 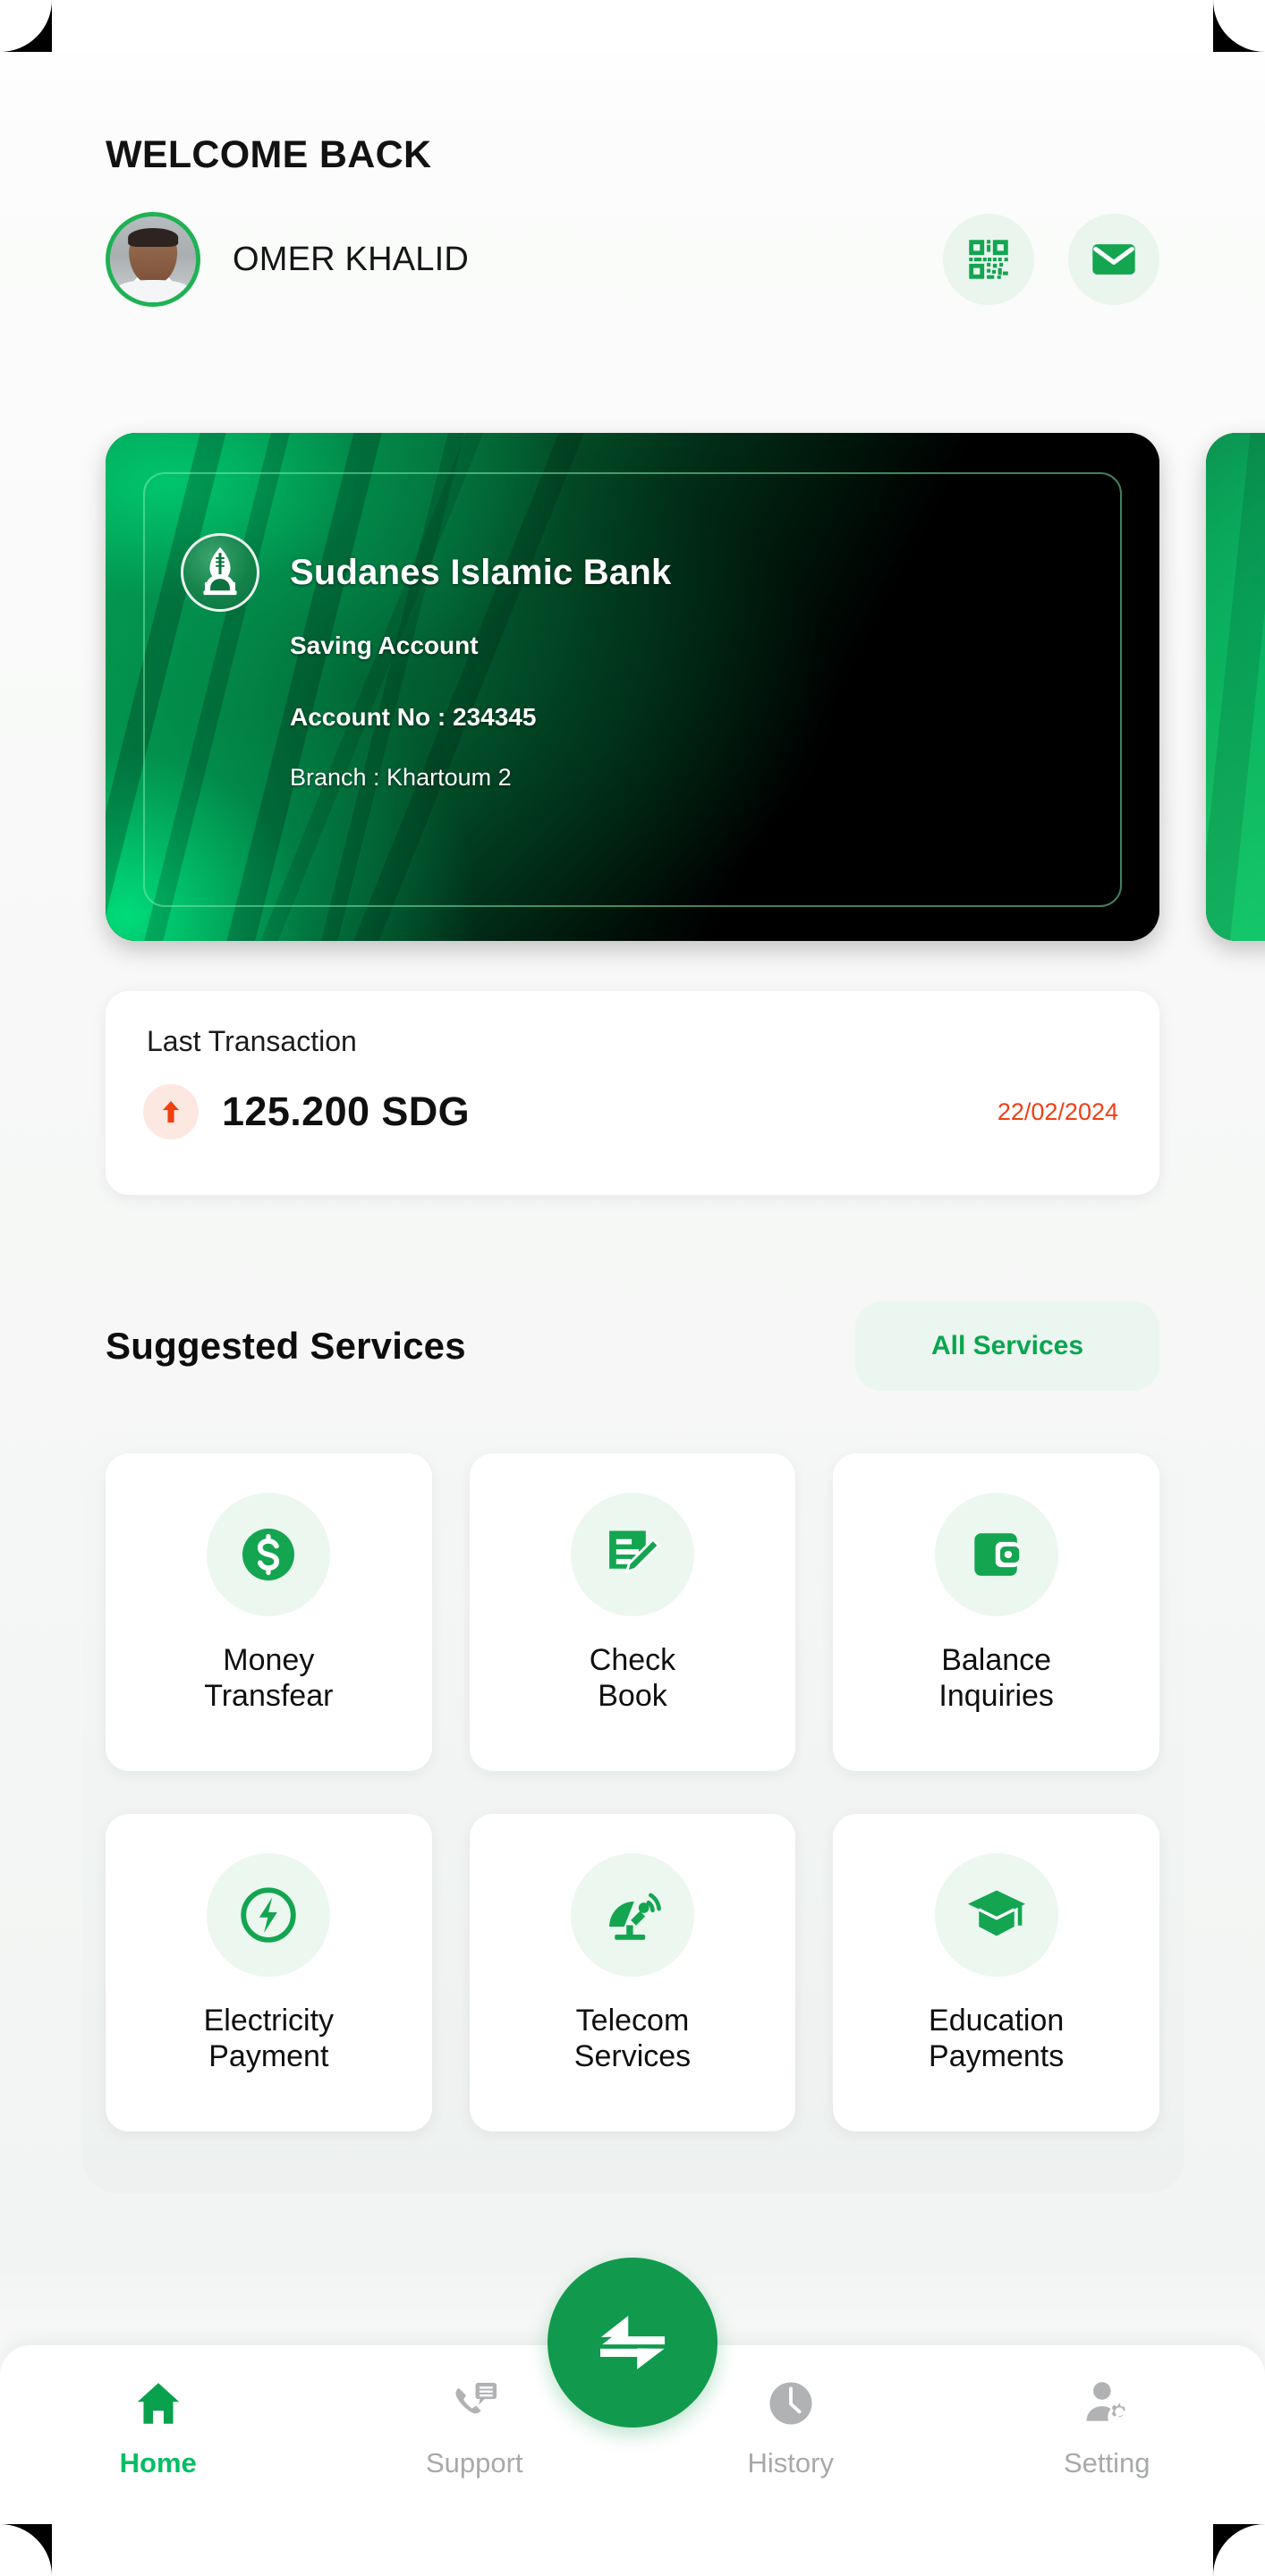 I want to click on graduation-cap-icon, so click(x=996, y=1913).